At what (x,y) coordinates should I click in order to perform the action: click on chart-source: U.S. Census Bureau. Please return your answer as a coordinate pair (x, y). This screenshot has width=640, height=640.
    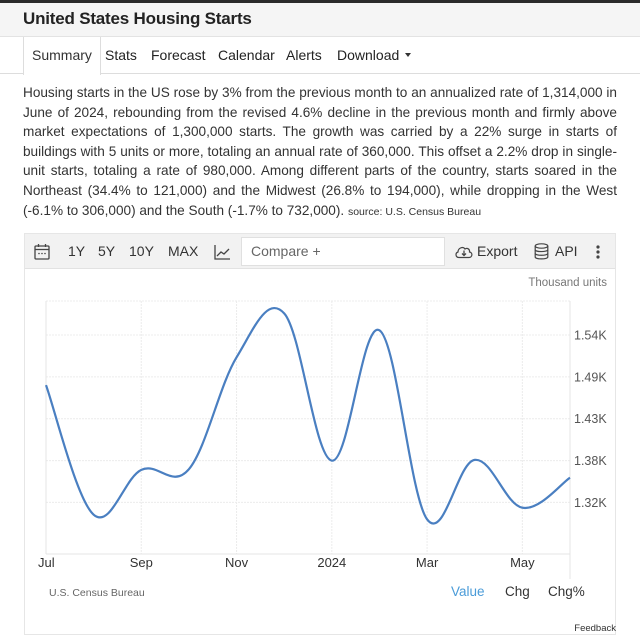
    Looking at the image, I should click on (97, 593).